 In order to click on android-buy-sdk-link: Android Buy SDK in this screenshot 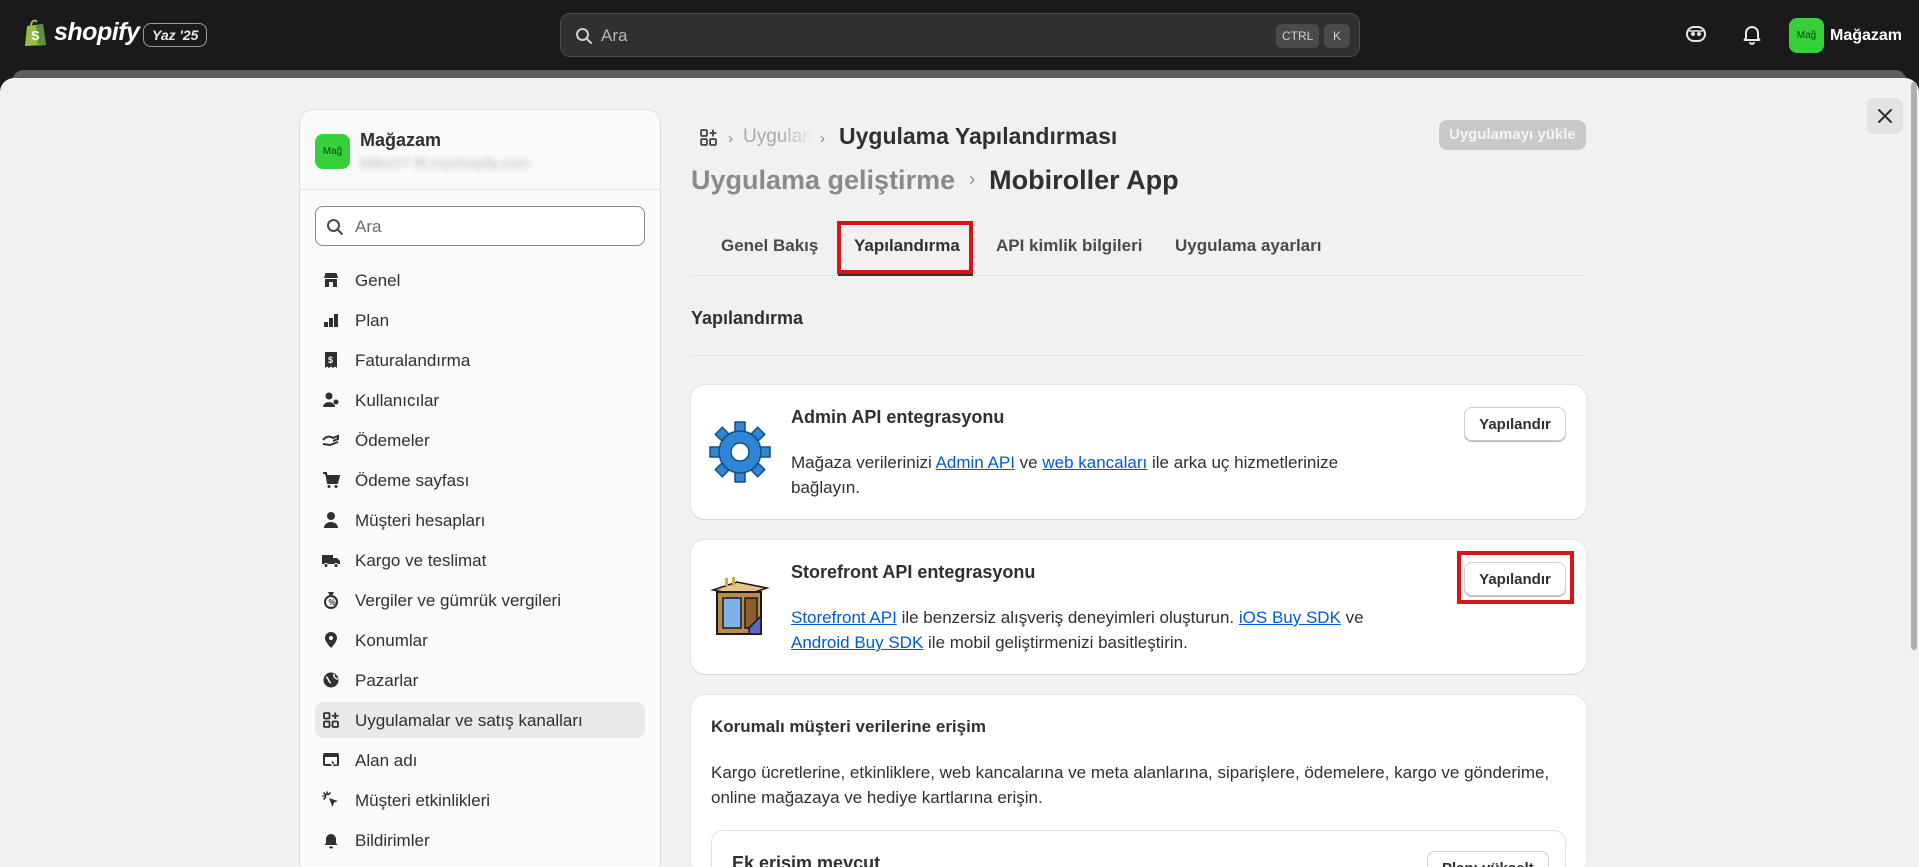, I will do `click(857, 642)`.